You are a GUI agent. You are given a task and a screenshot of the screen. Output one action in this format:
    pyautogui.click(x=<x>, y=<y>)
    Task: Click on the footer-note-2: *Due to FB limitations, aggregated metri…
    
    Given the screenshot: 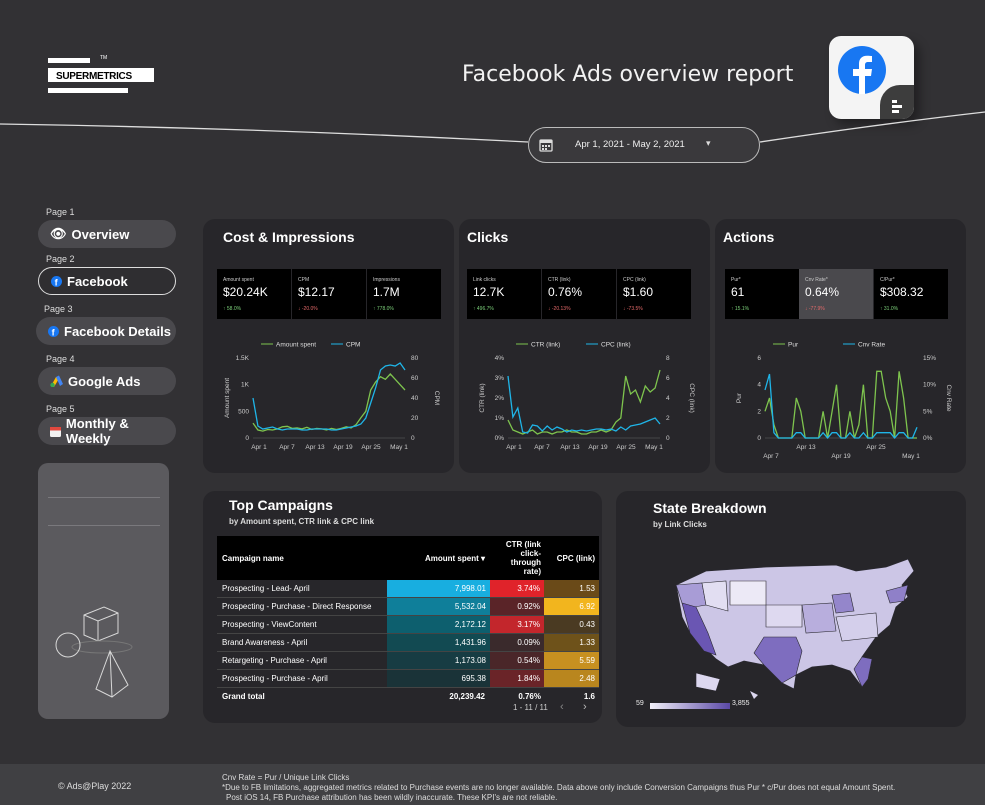 What is the action you would take?
    pyautogui.click(x=559, y=787)
    